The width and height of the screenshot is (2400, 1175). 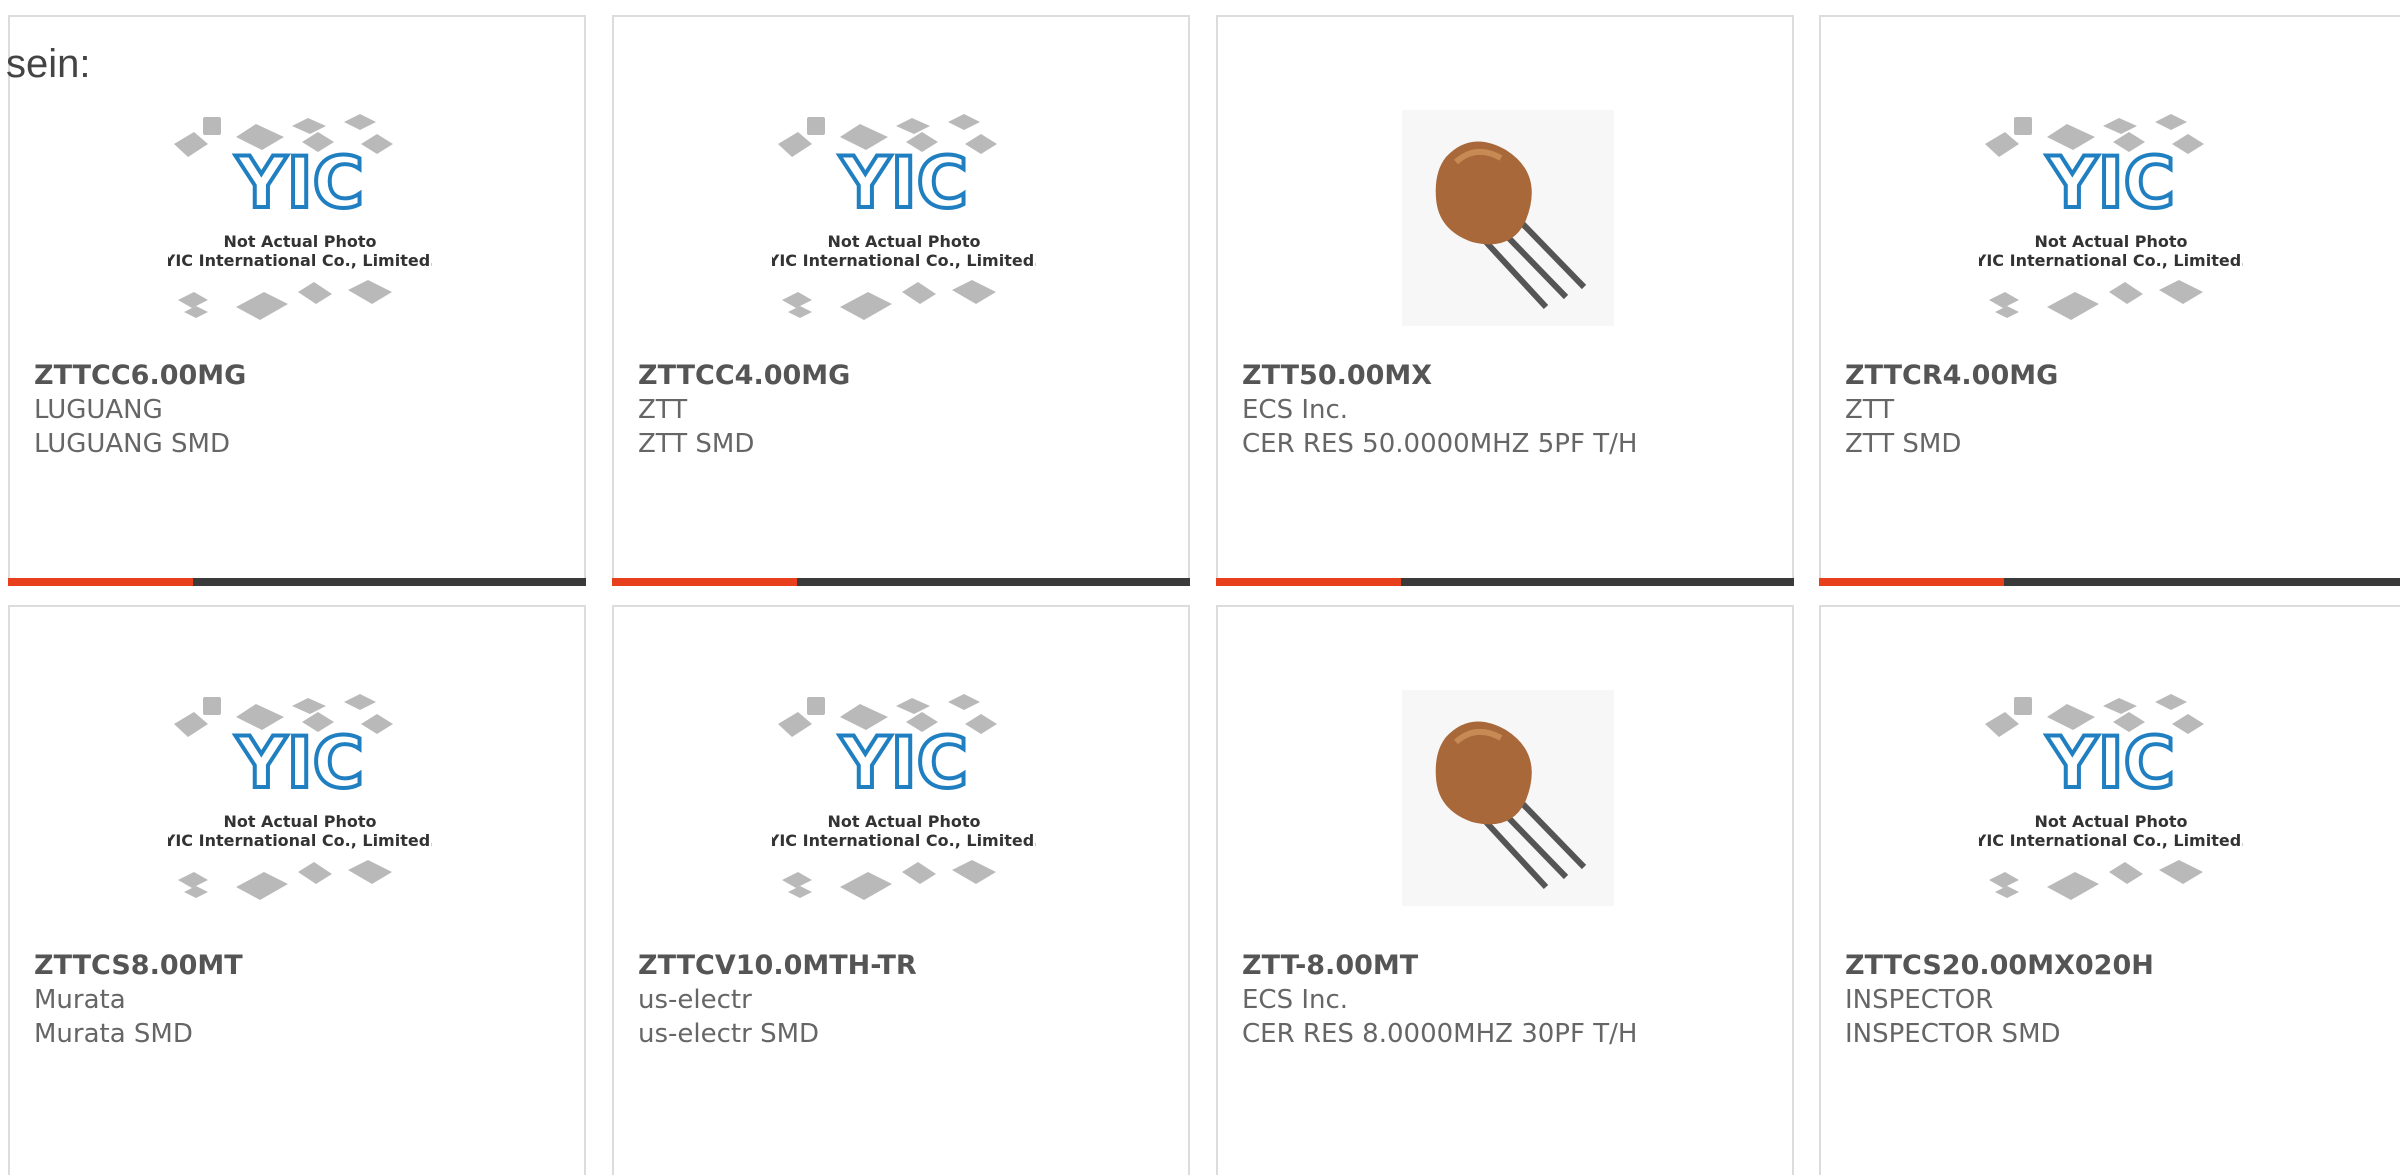 I want to click on manufacturer: Murata, so click(x=80, y=1000).